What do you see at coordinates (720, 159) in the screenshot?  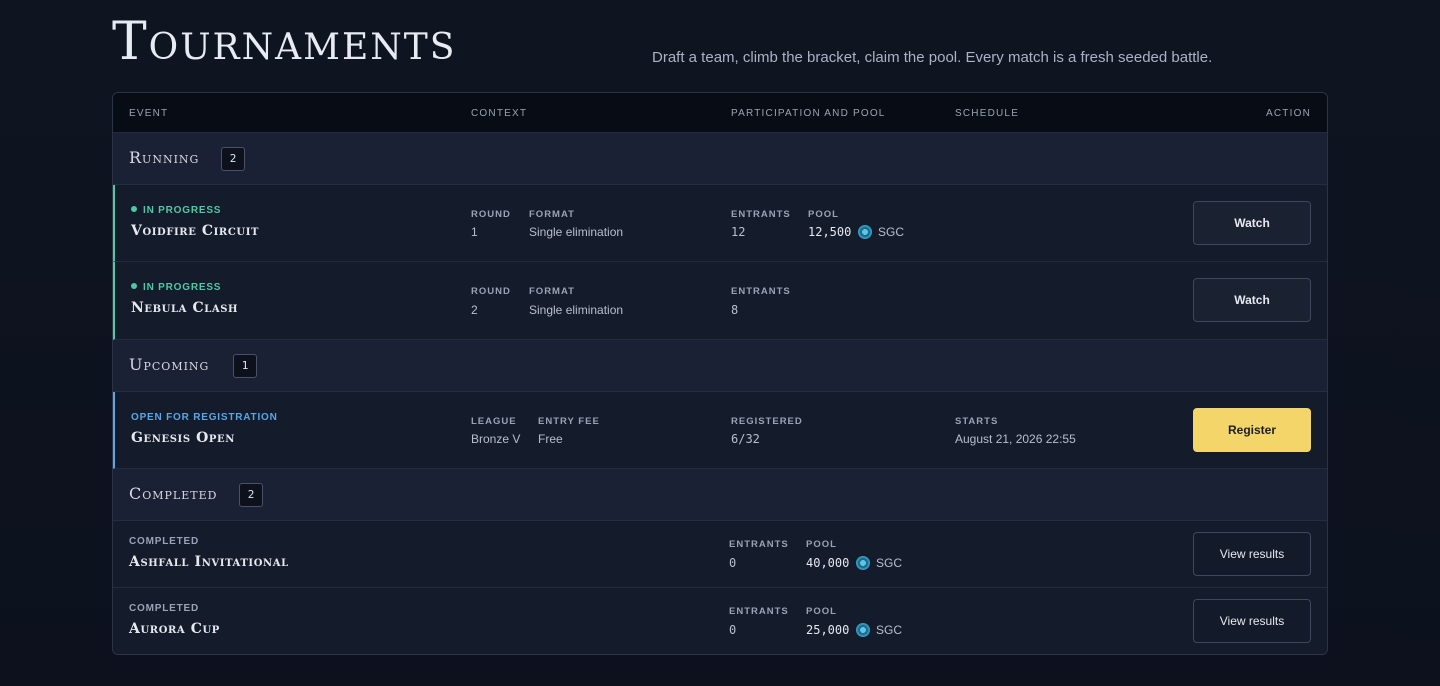 I see `section-running: Running 2` at bounding box center [720, 159].